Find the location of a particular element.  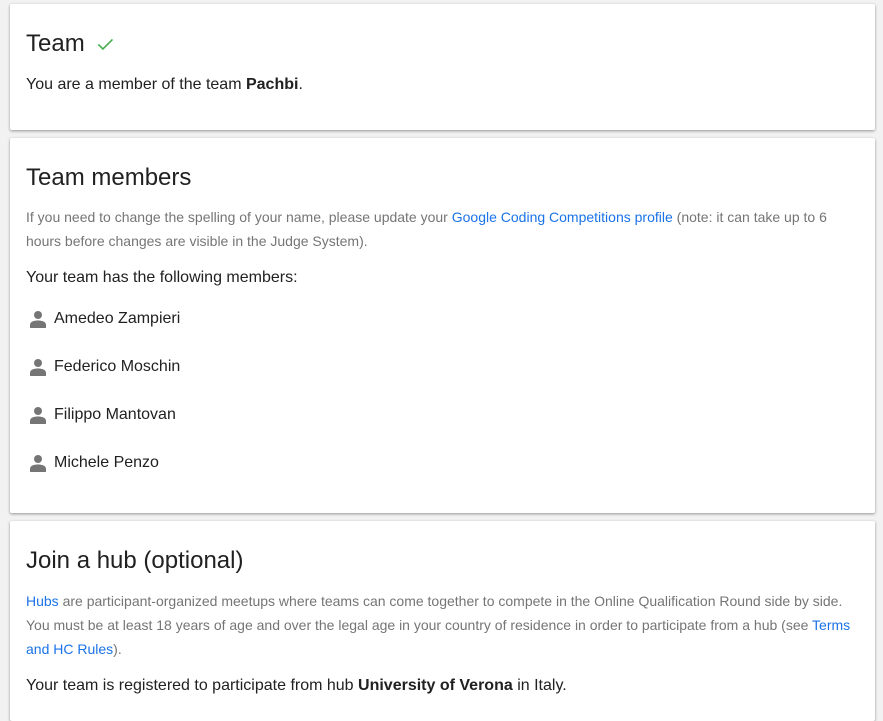

team-heading-row: Team is located at coordinates (442, 44).